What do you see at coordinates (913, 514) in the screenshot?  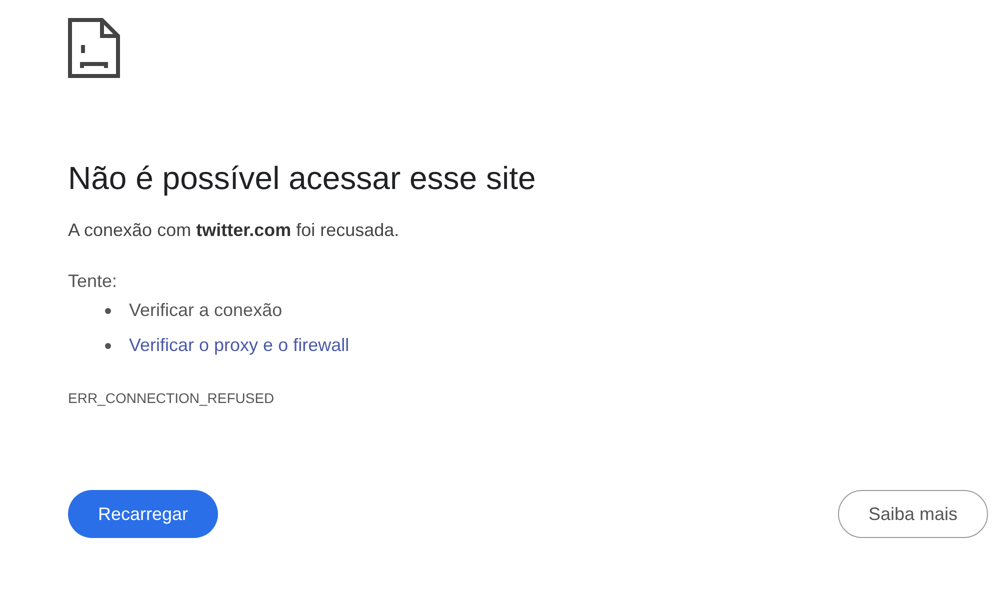 I see `learn-more-button: Saiba mais` at bounding box center [913, 514].